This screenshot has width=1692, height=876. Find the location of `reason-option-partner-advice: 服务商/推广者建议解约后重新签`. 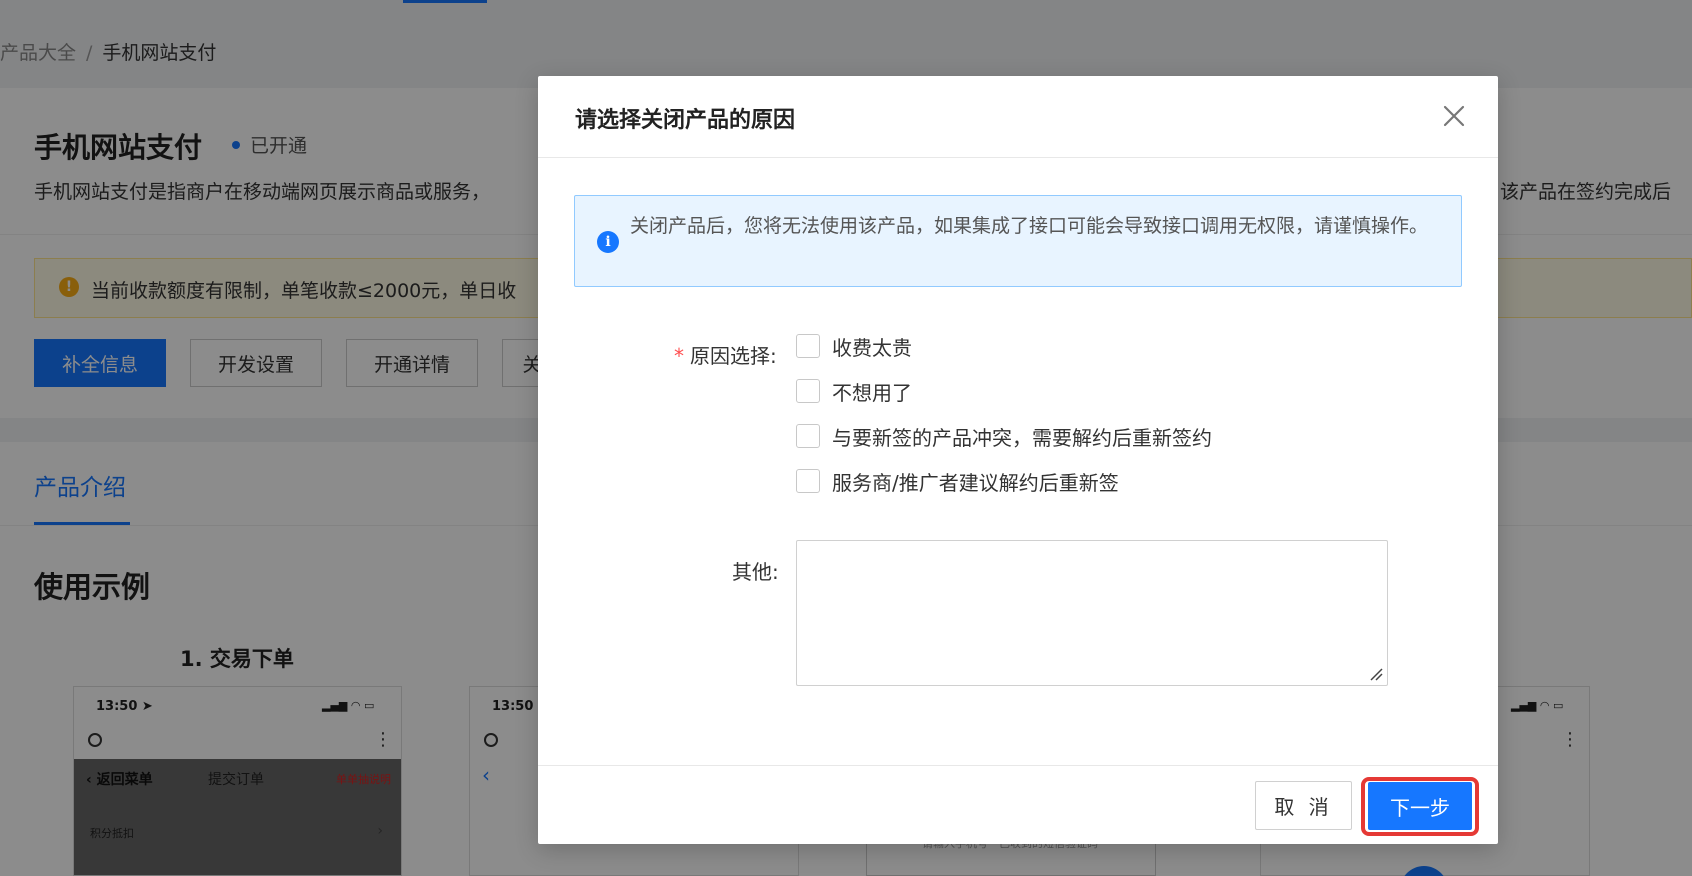

reason-option-partner-advice: 服务商/推广者建议解约后重新签 is located at coordinates (957, 481).